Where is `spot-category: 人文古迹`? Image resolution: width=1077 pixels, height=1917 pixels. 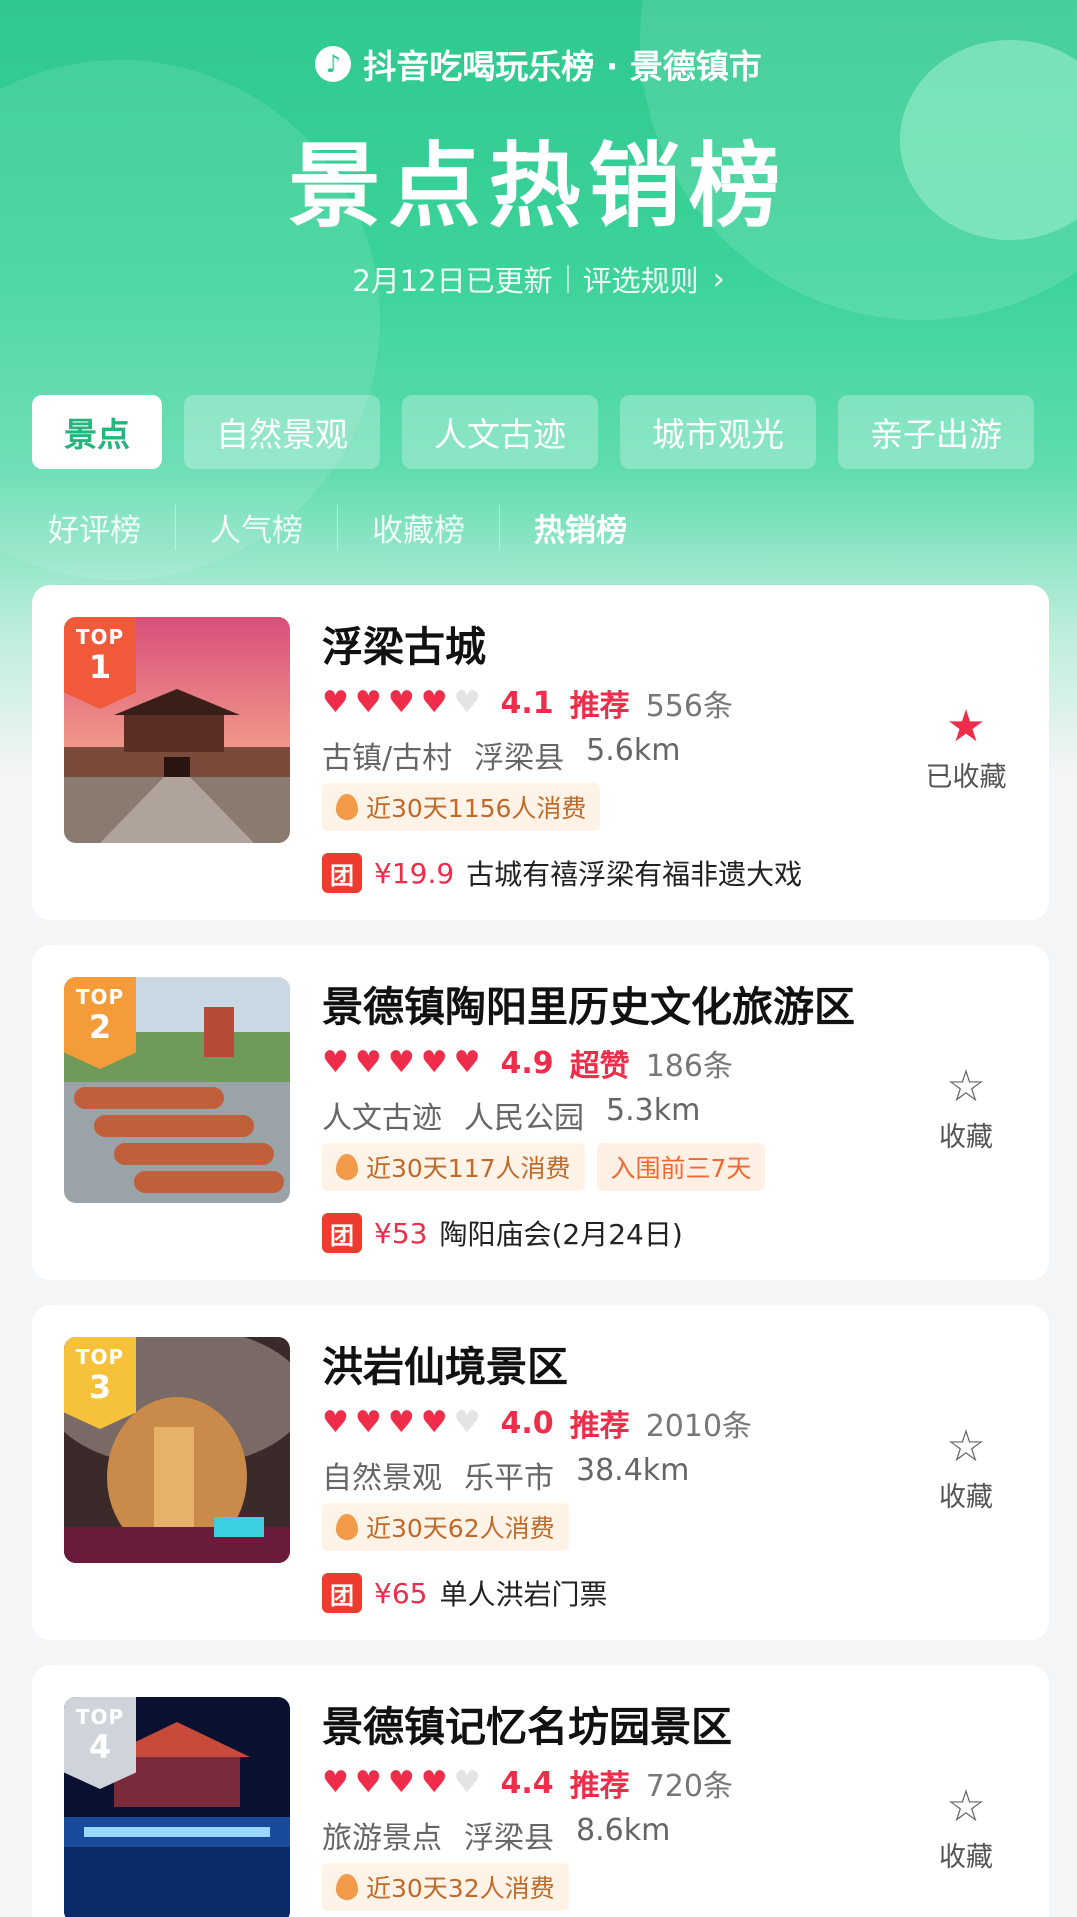
spot-category: 人文古迹 is located at coordinates (382, 1118).